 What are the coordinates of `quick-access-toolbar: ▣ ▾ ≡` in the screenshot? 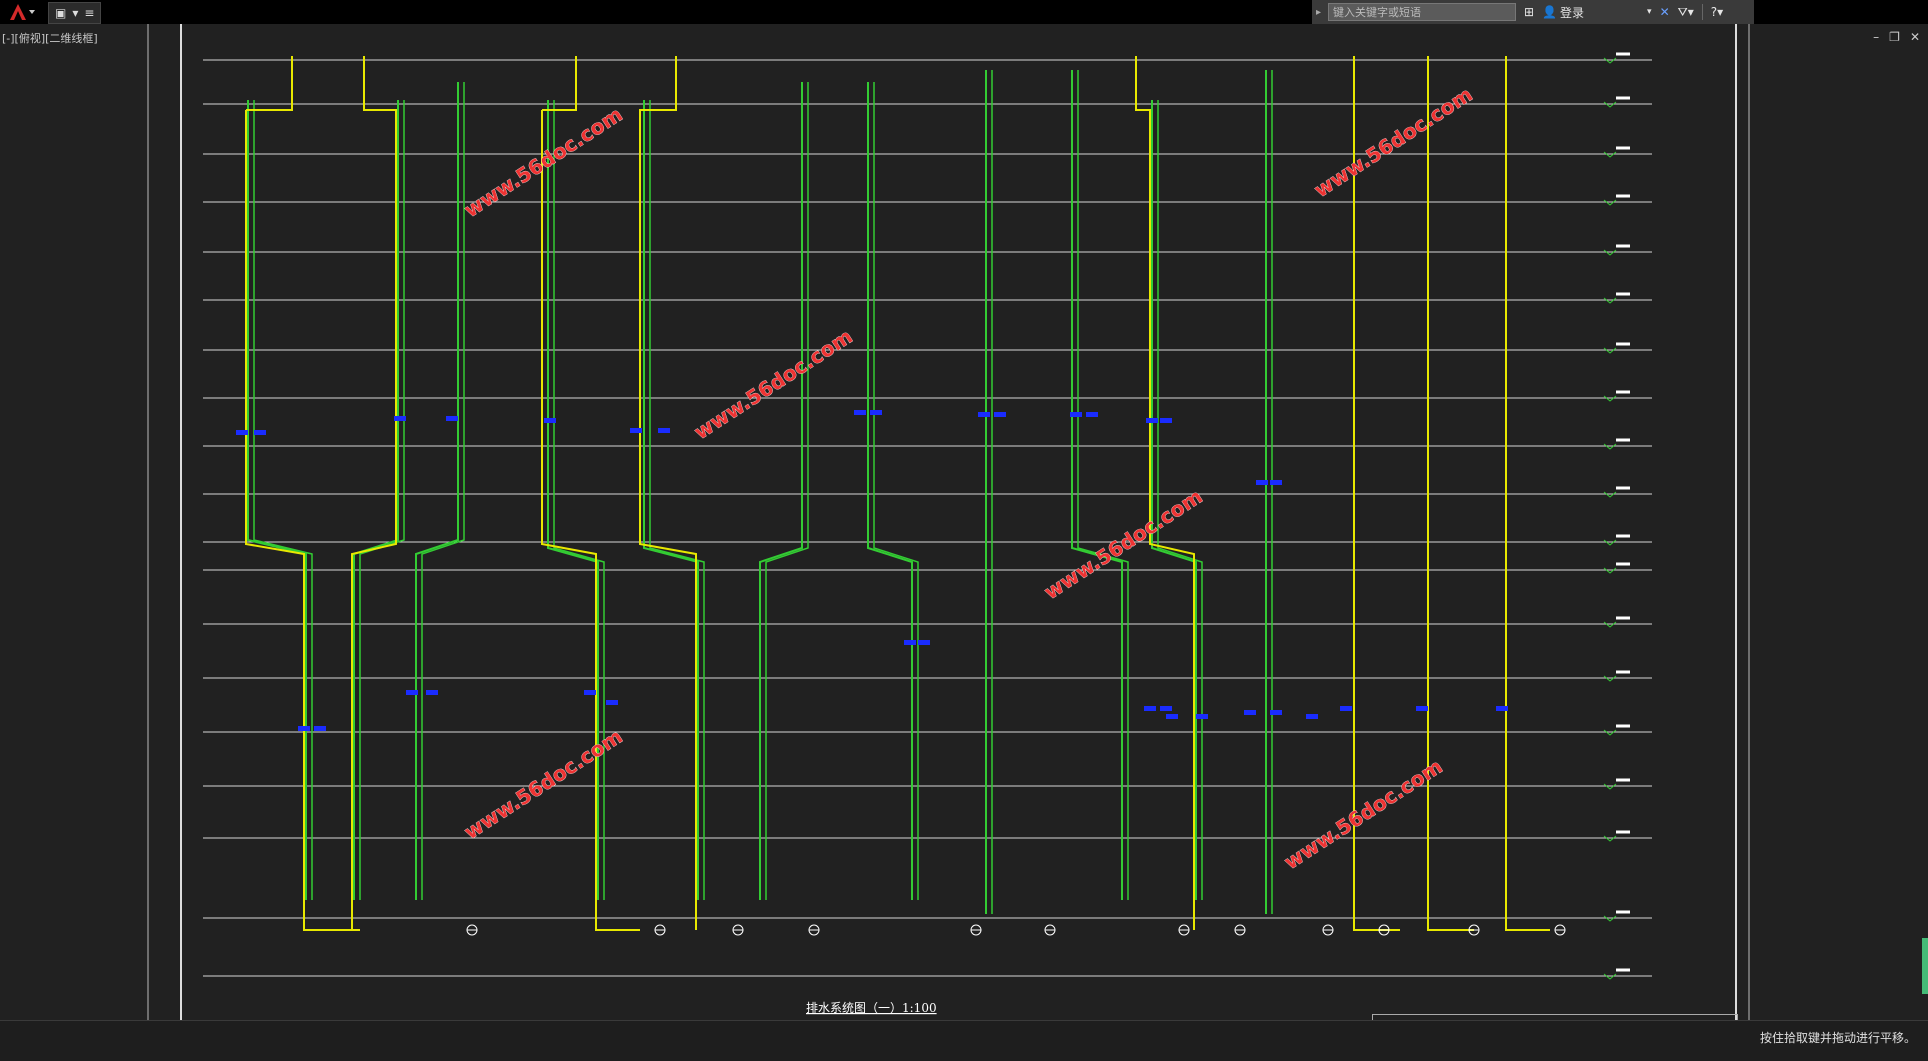 It's located at (75, 13).